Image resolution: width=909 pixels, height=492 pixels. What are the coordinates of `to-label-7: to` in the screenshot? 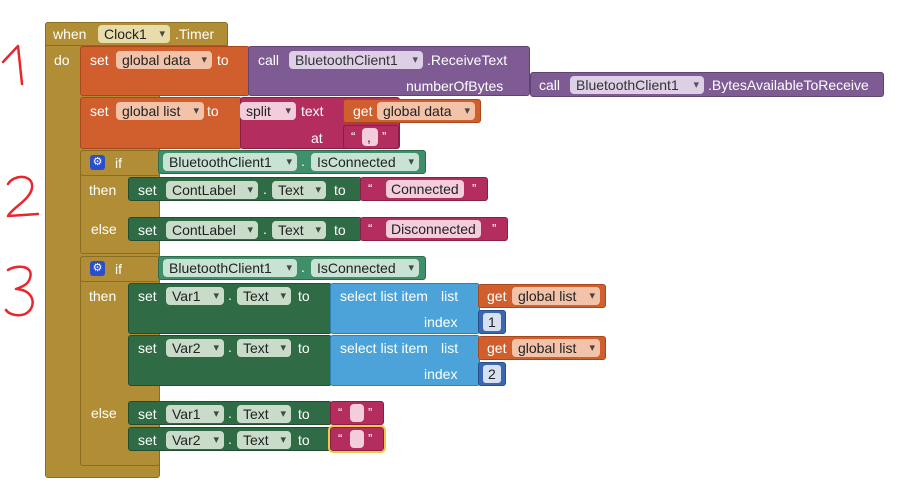 It's located at (304, 414).